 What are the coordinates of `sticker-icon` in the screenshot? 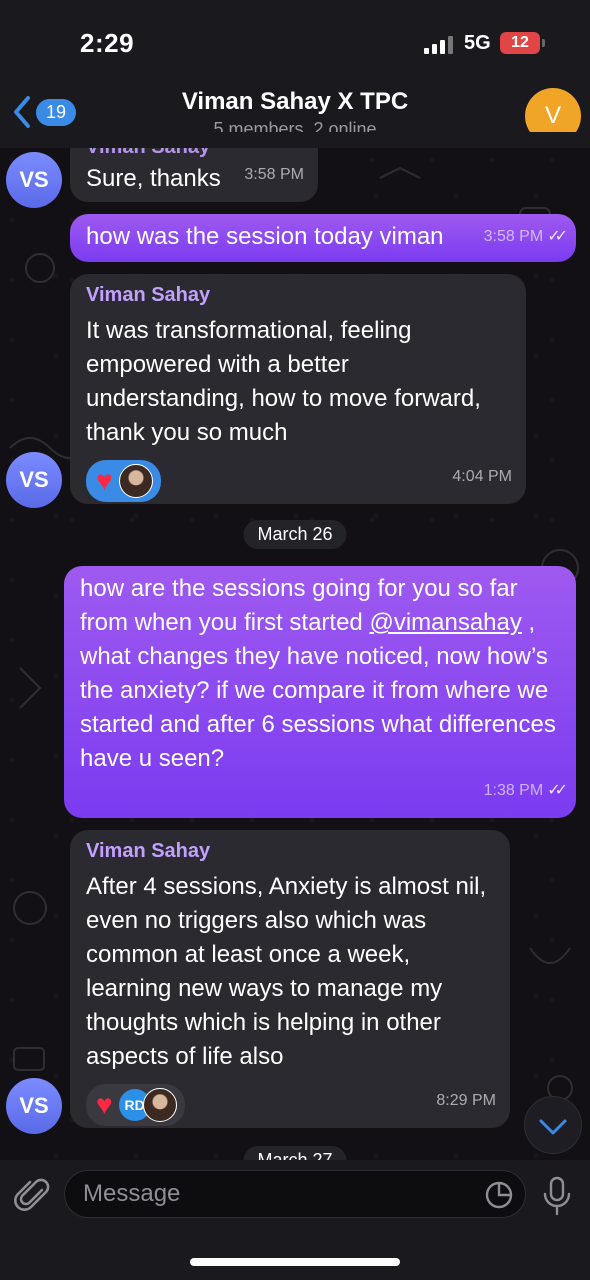 It's located at (499, 1195).